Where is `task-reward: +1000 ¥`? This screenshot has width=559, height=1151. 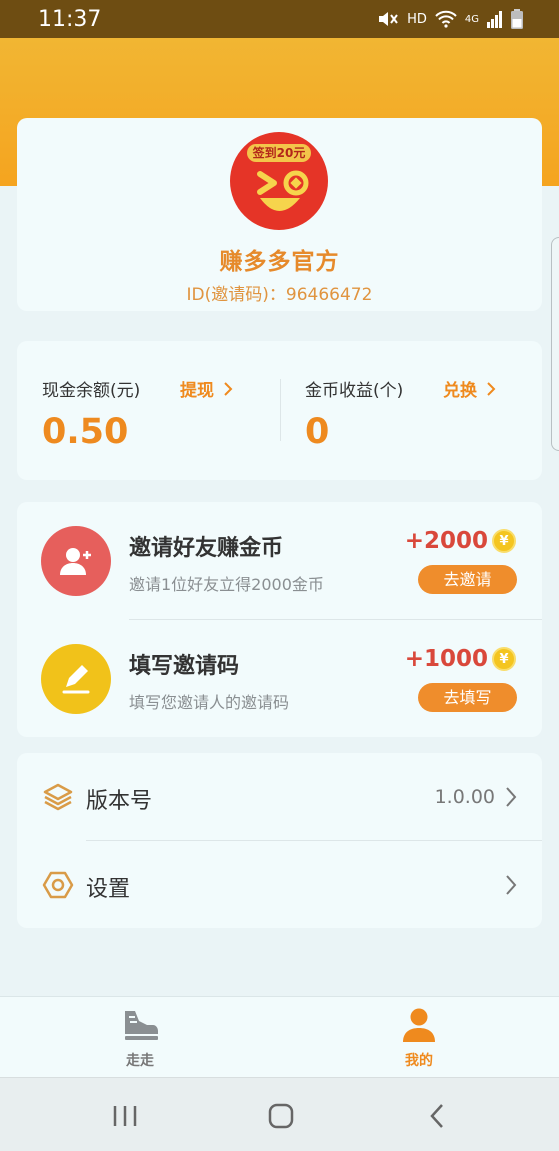
task-reward: +1000 ¥ is located at coordinates (460, 659).